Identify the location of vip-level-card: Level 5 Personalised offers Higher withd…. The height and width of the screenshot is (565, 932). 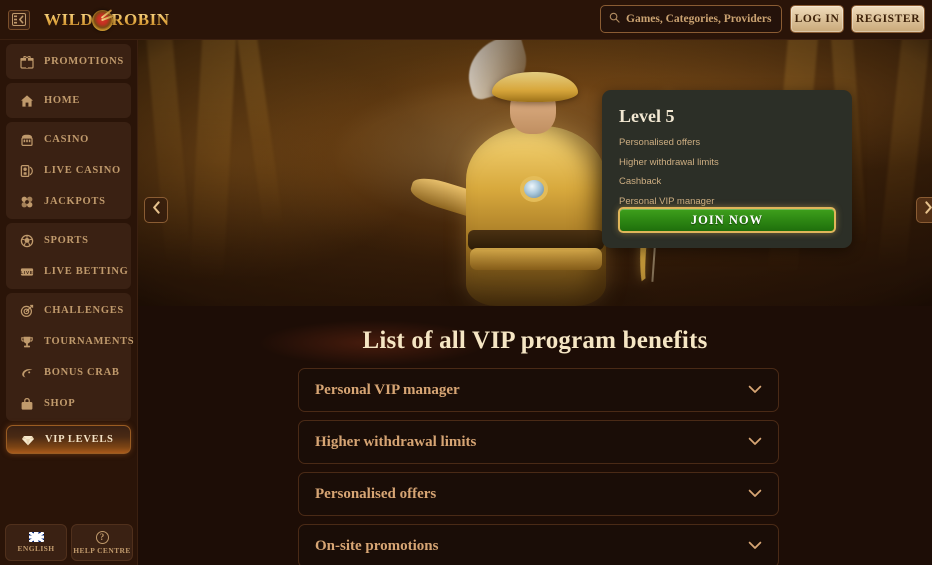
(727, 169).